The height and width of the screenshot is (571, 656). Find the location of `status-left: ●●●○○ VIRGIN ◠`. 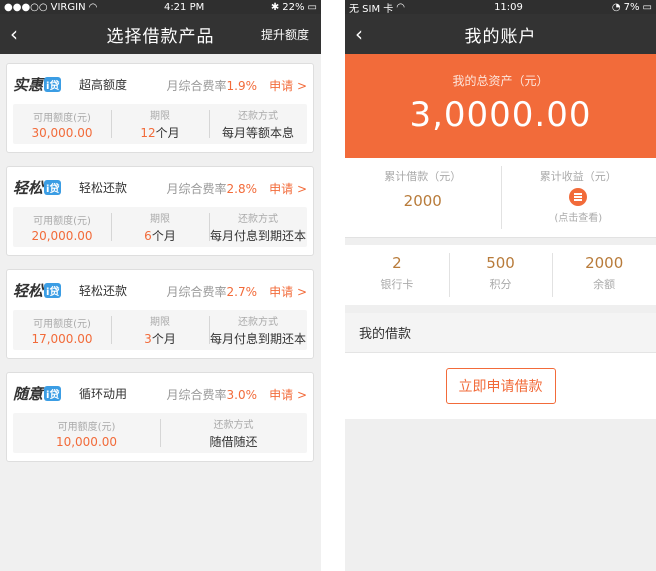

status-left: ●●●○○ VIRGIN ◠ is located at coordinates (50, 7).